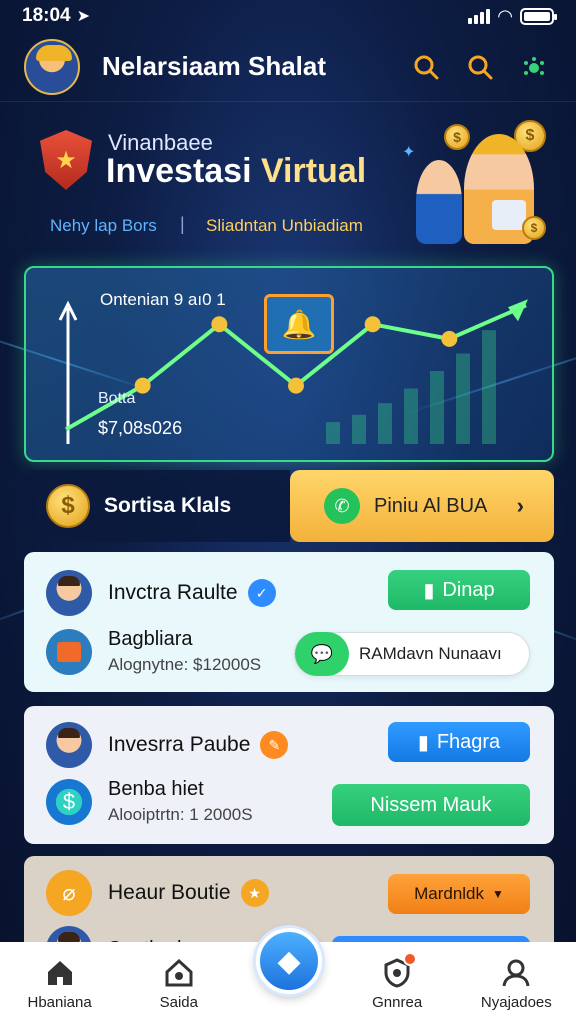  Describe the element at coordinates (397, 1002) in the screenshot. I see `nav-label: Gnnrea` at that location.